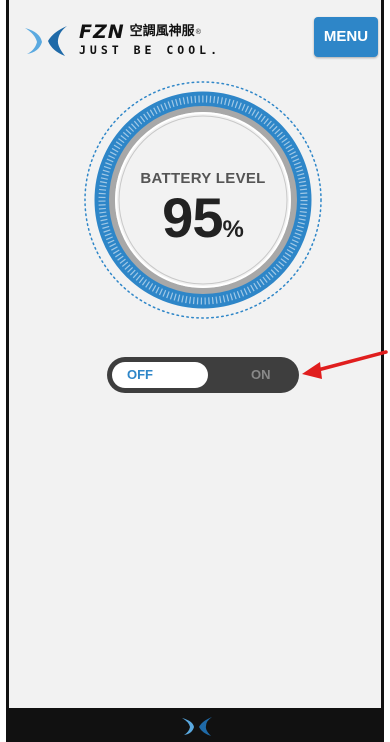  What do you see at coordinates (261, 374) in the screenshot?
I see `toggle-on-label: ON` at bounding box center [261, 374].